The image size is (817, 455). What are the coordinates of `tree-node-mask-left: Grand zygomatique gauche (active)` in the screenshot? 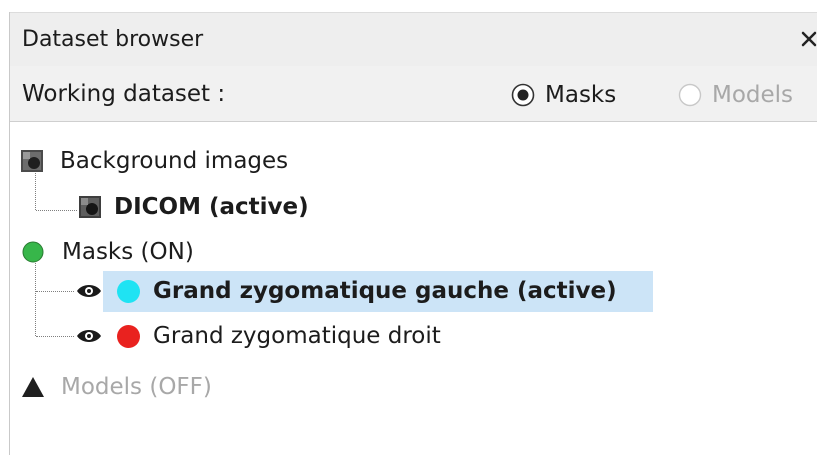 It's located at (346, 291).